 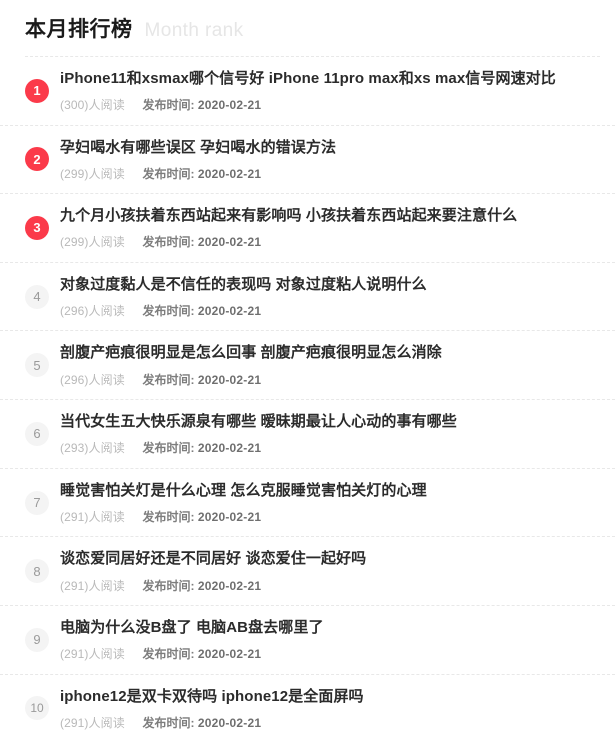 What do you see at coordinates (37, 159) in the screenshot?
I see `rank-badge: 2` at bounding box center [37, 159].